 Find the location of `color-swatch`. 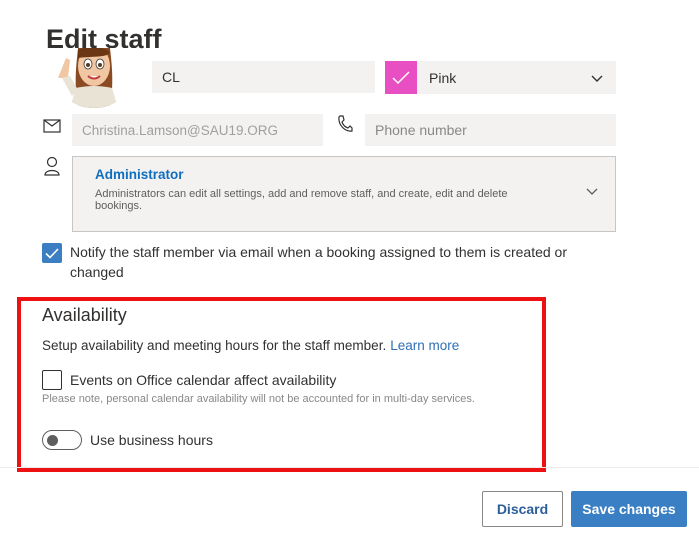

color-swatch is located at coordinates (401, 77).